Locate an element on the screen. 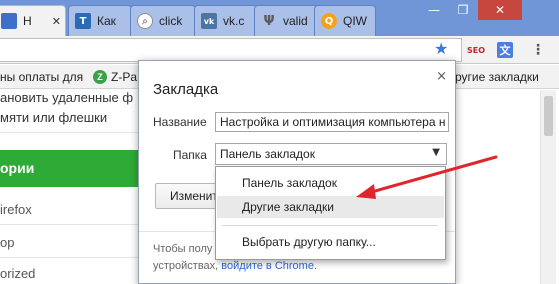  sync-text-part: устройствах, is located at coordinates (186, 266).